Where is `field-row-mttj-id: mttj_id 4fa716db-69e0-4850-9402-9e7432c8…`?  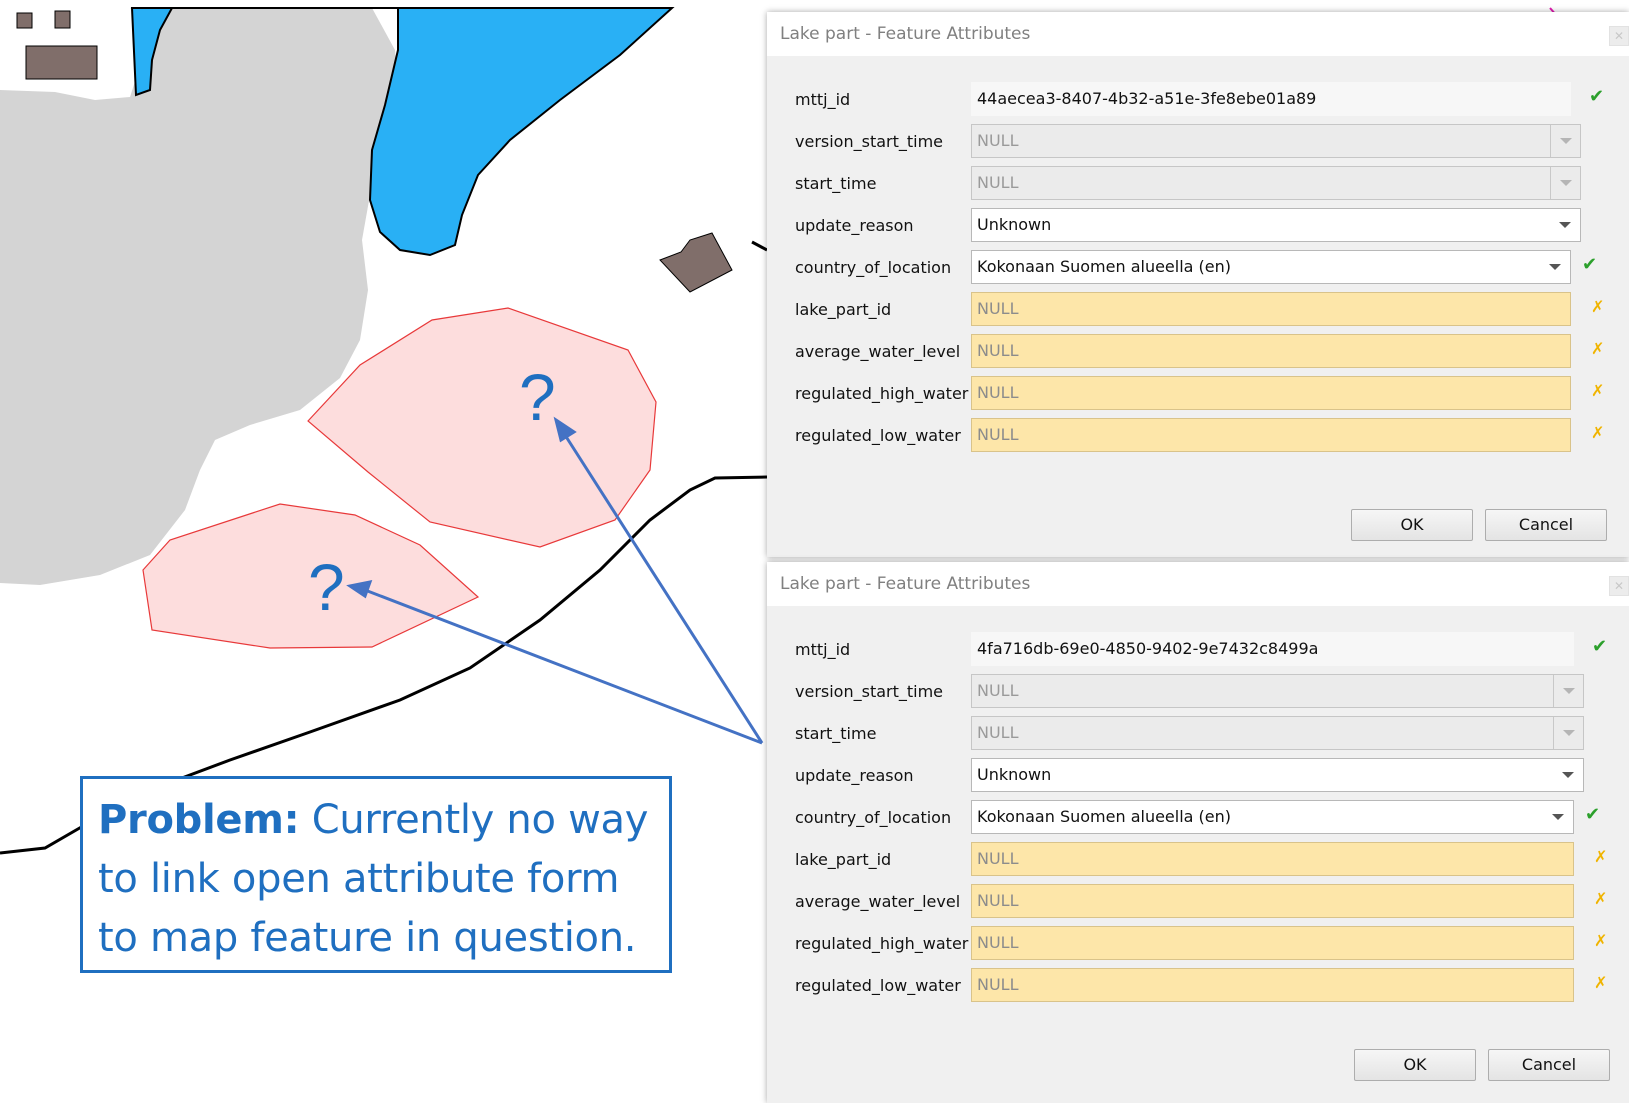 field-row-mttj-id: mttj_id 4fa716db-69e0-4850-9402-9e7432c8… is located at coordinates (1198, 649).